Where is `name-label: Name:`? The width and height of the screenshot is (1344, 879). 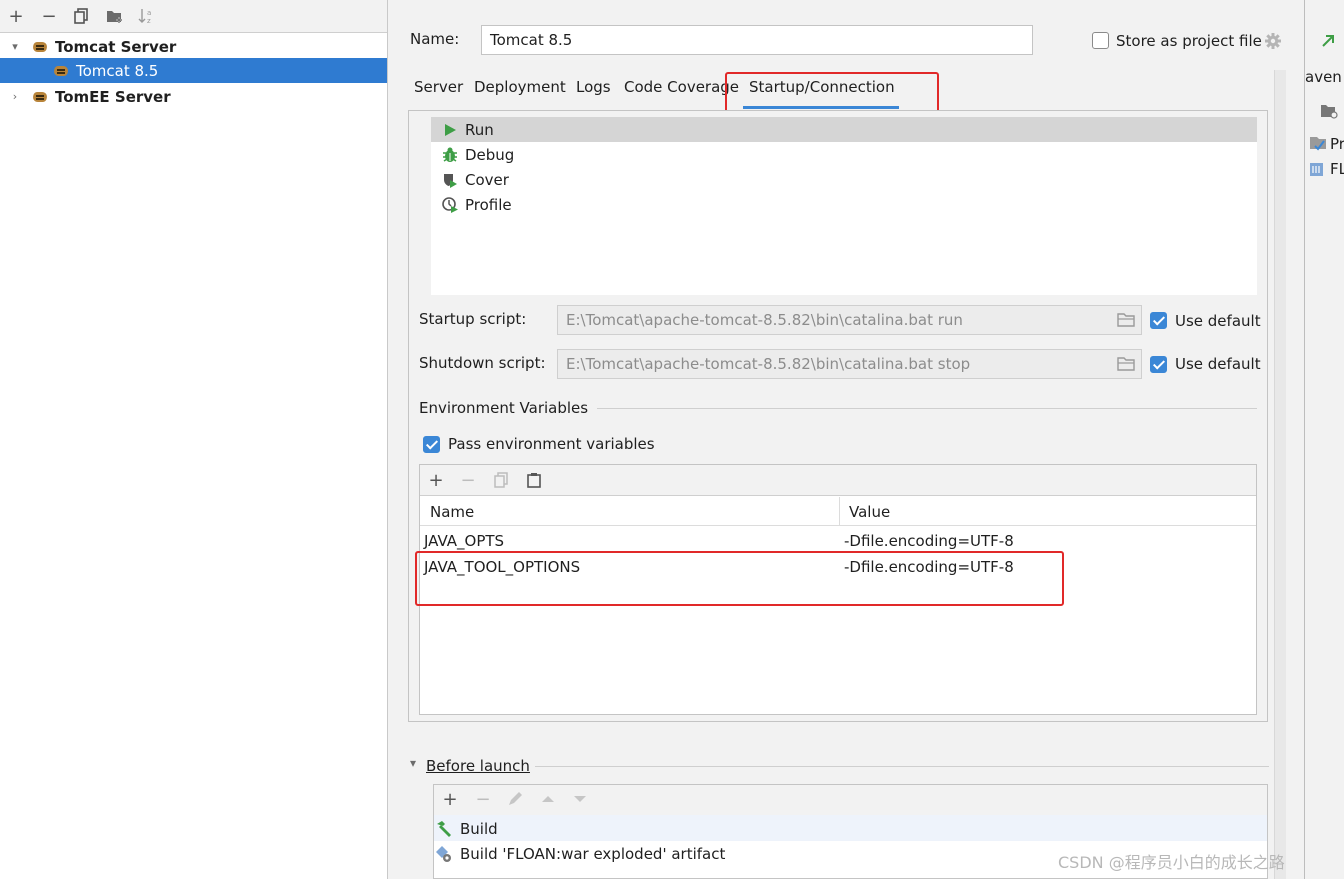 name-label: Name: is located at coordinates (435, 39).